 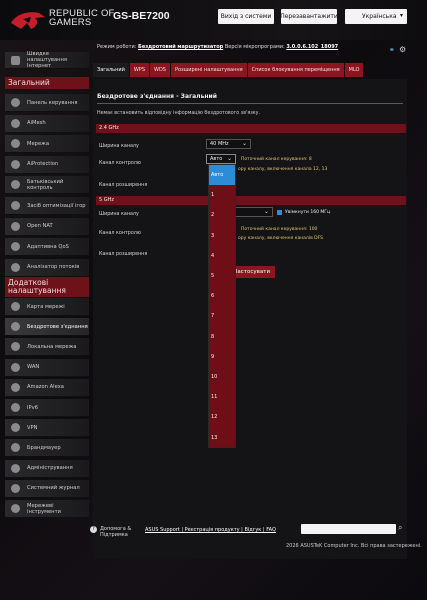 I want to click on language-select: Українська ▾, so click(x=376, y=16).